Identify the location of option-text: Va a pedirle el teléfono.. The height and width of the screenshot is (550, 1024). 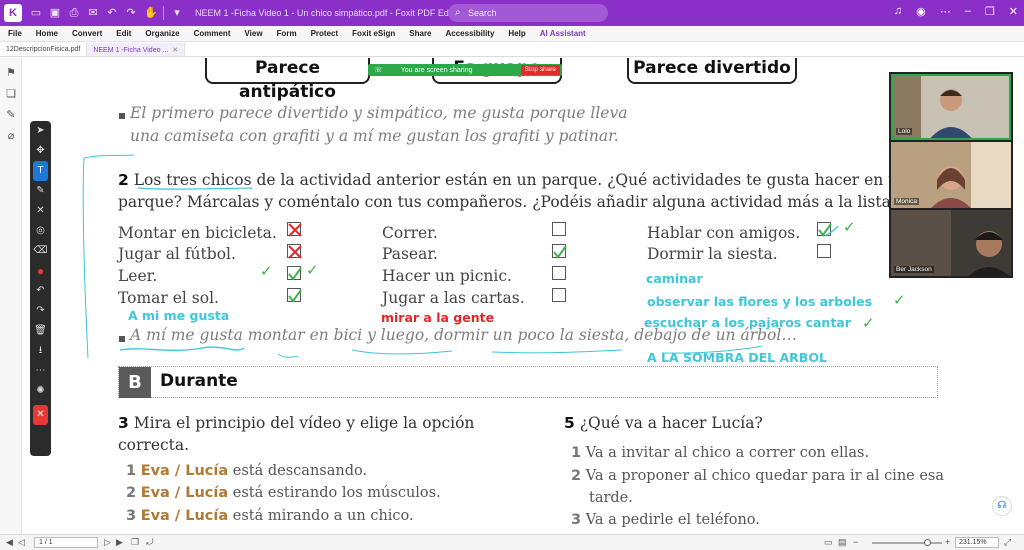
(672, 520).